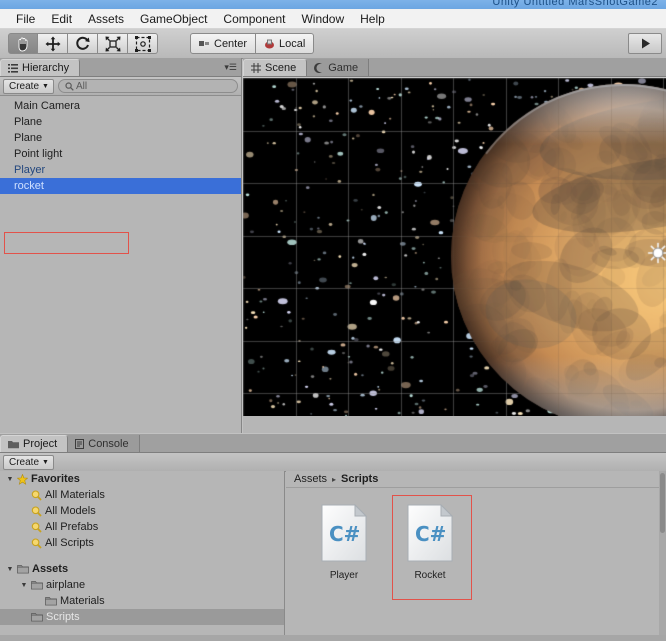 The width and height of the screenshot is (666, 641). I want to click on play-button, so click(645, 43).